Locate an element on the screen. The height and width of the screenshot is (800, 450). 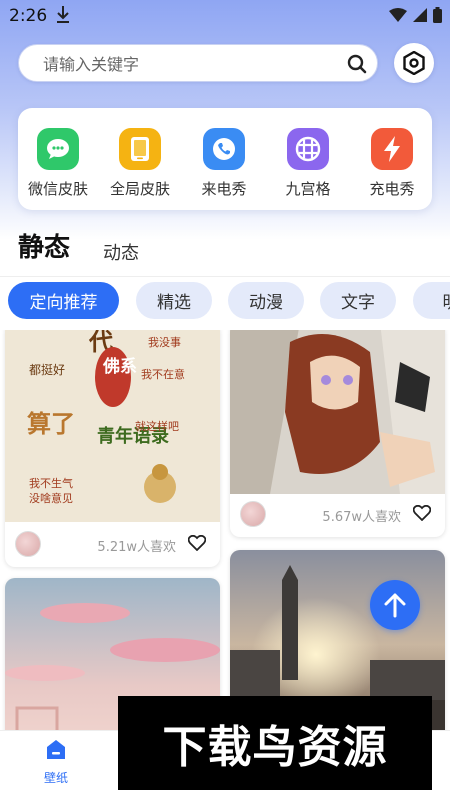
search-icon is located at coordinates (357, 66).